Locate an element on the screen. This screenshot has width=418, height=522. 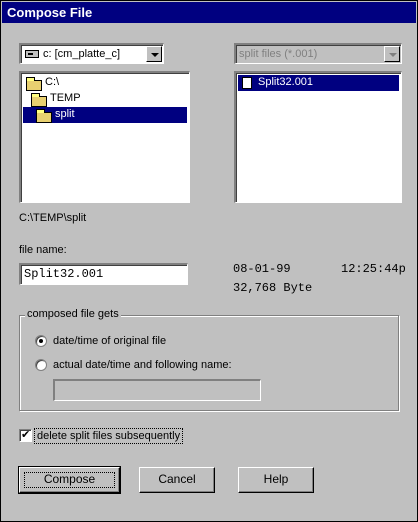
dir-item-root: C:\ is located at coordinates (105, 83).